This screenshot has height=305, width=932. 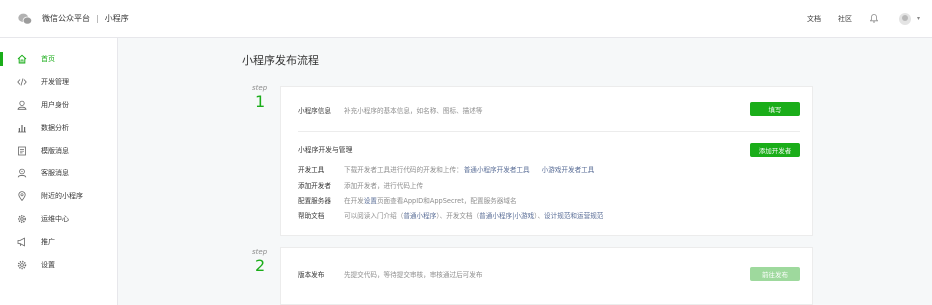 I want to click on sidebar-item-label: 运维中心, so click(x=55, y=218).